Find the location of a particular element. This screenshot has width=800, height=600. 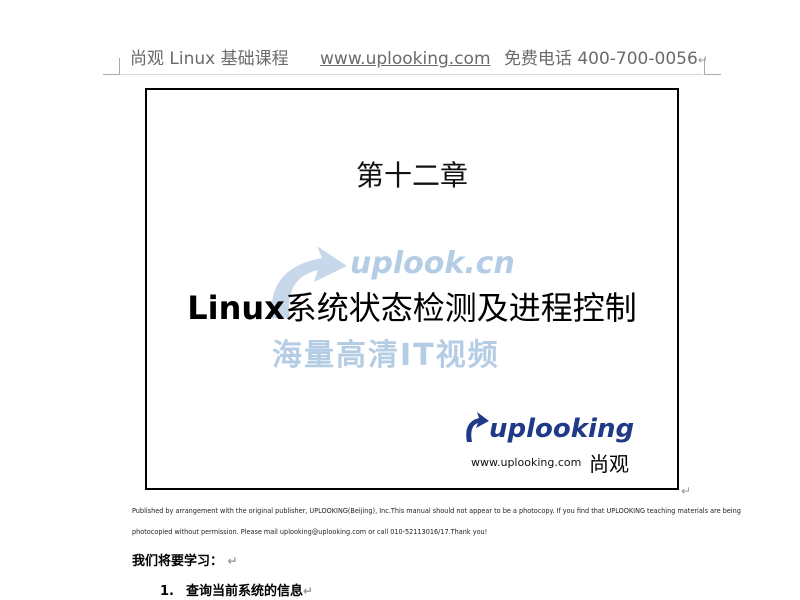

header-hotline: 免费电话 400-700-0056 is located at coordinates (600, 59).